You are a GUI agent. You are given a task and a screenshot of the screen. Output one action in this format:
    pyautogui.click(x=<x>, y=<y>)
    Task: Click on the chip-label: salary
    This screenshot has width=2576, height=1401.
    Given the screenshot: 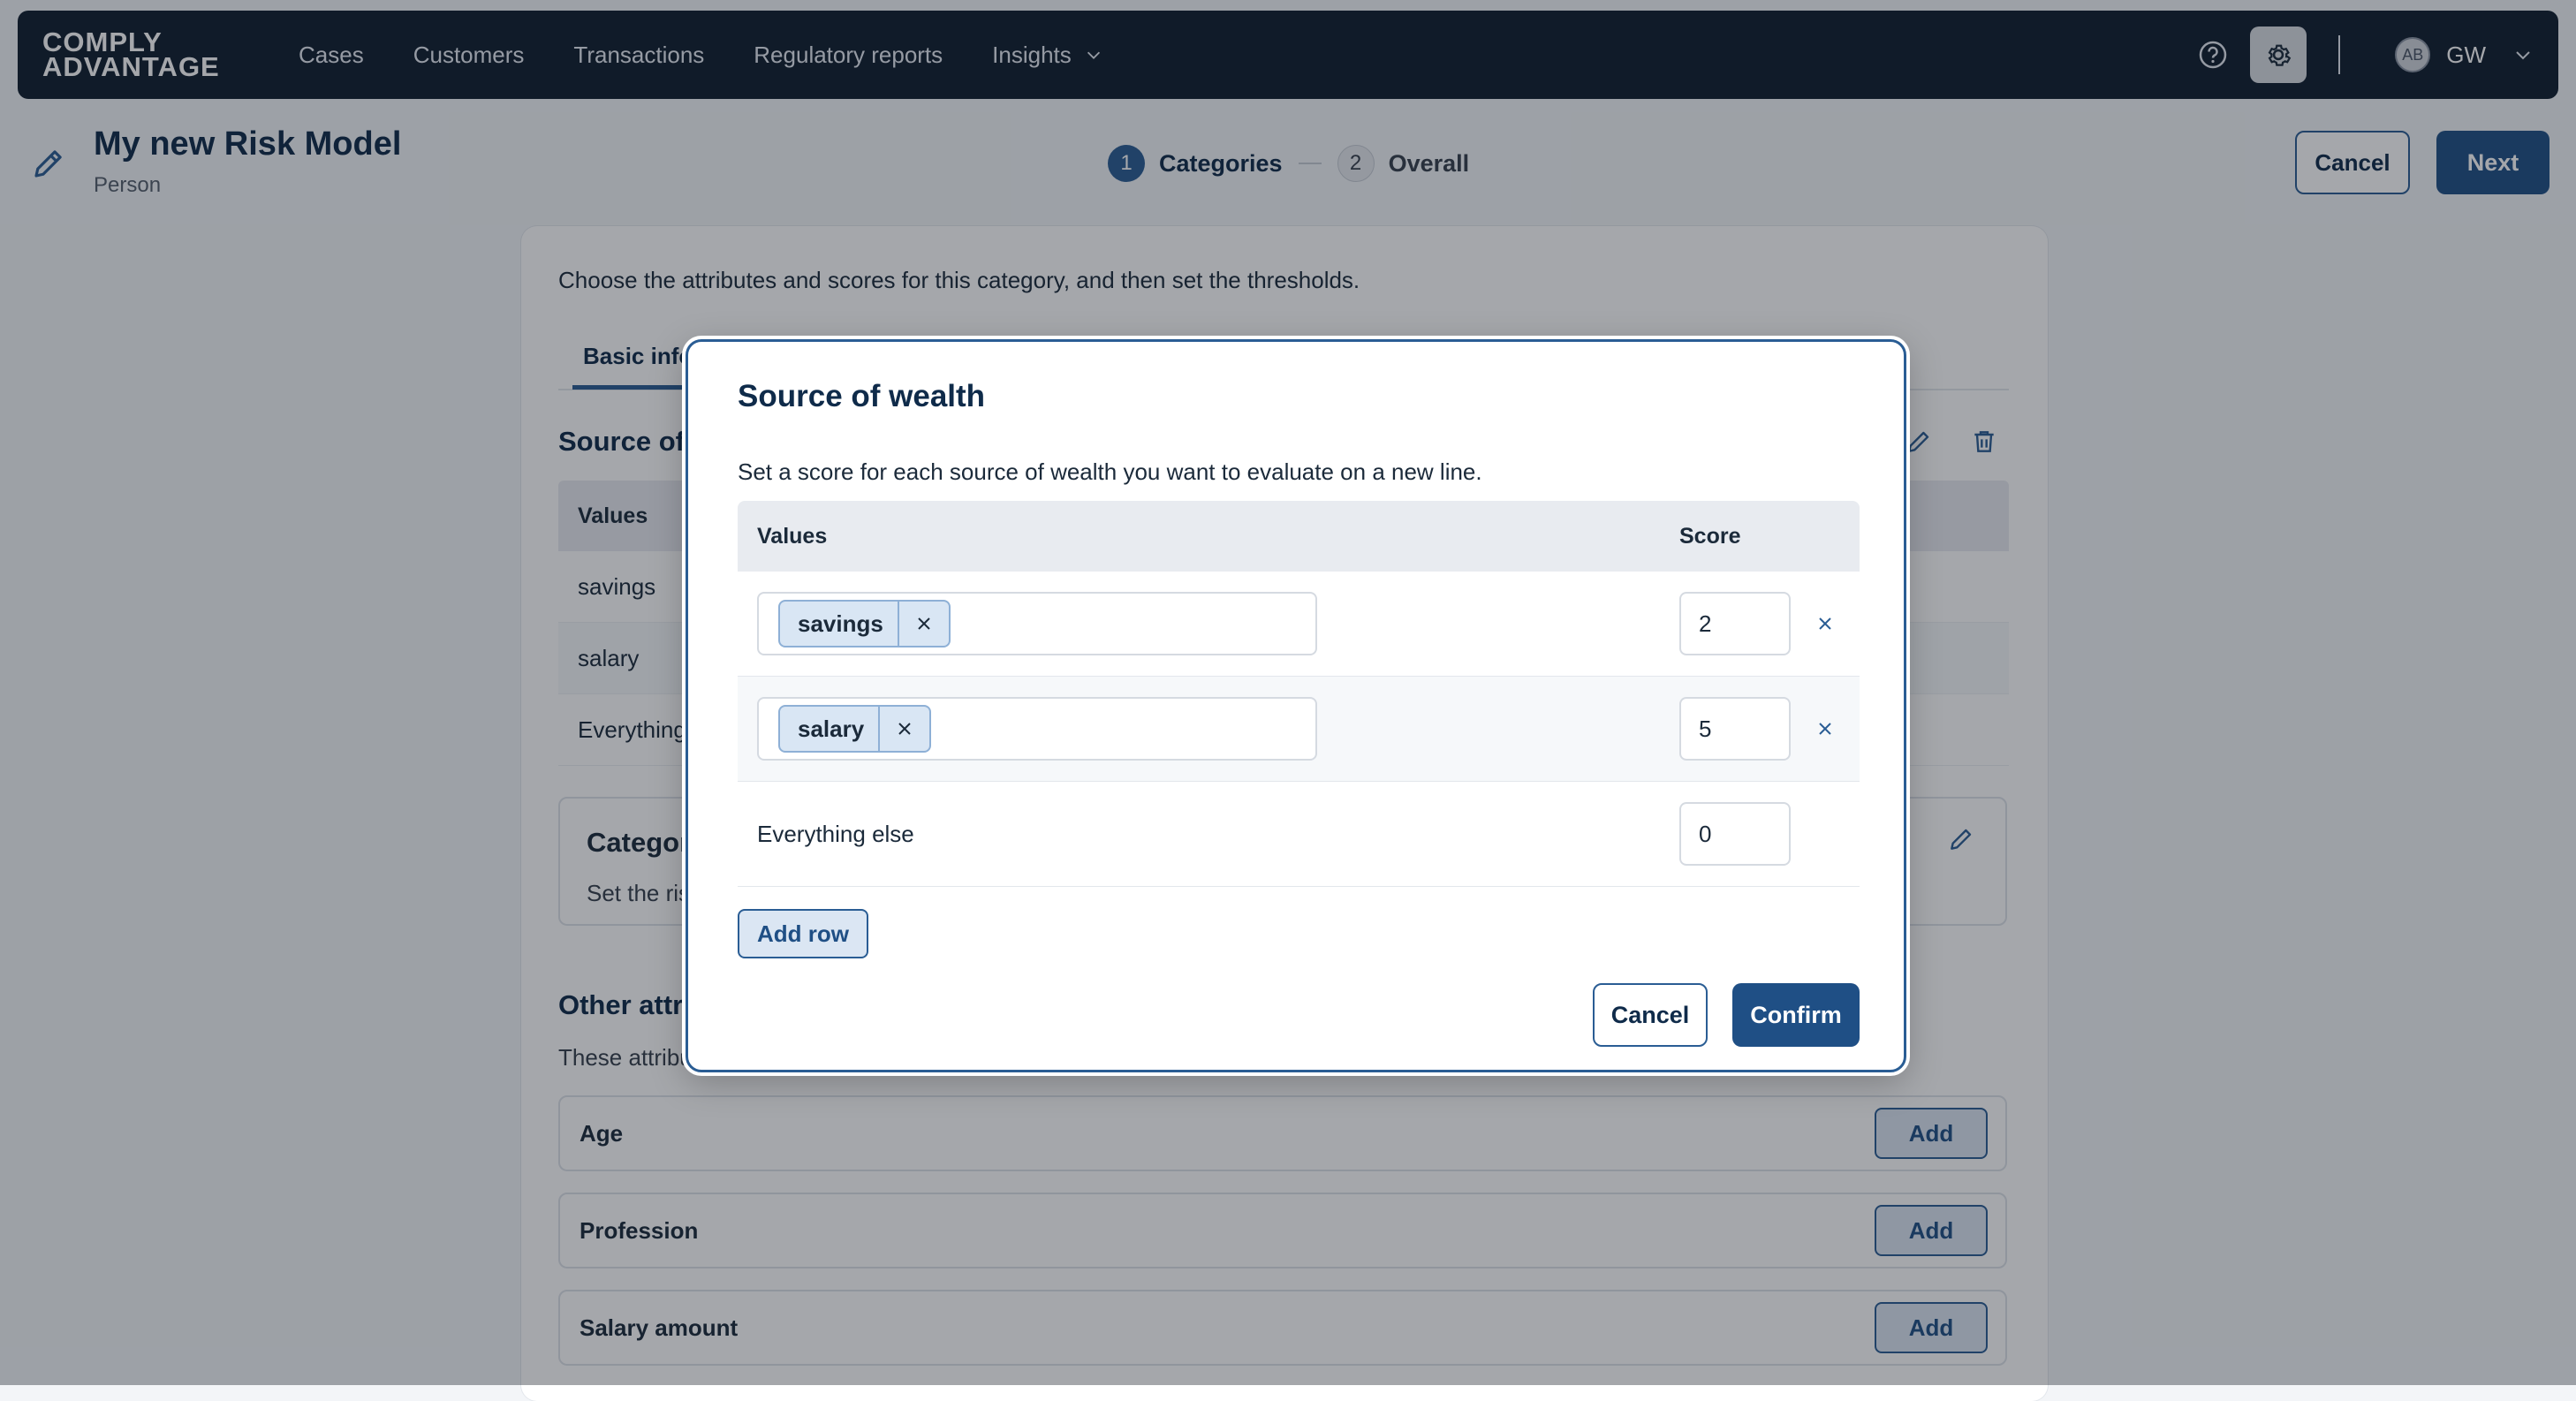 What is the action you would take?
    pyautogui.click(x=831, y=728)
    